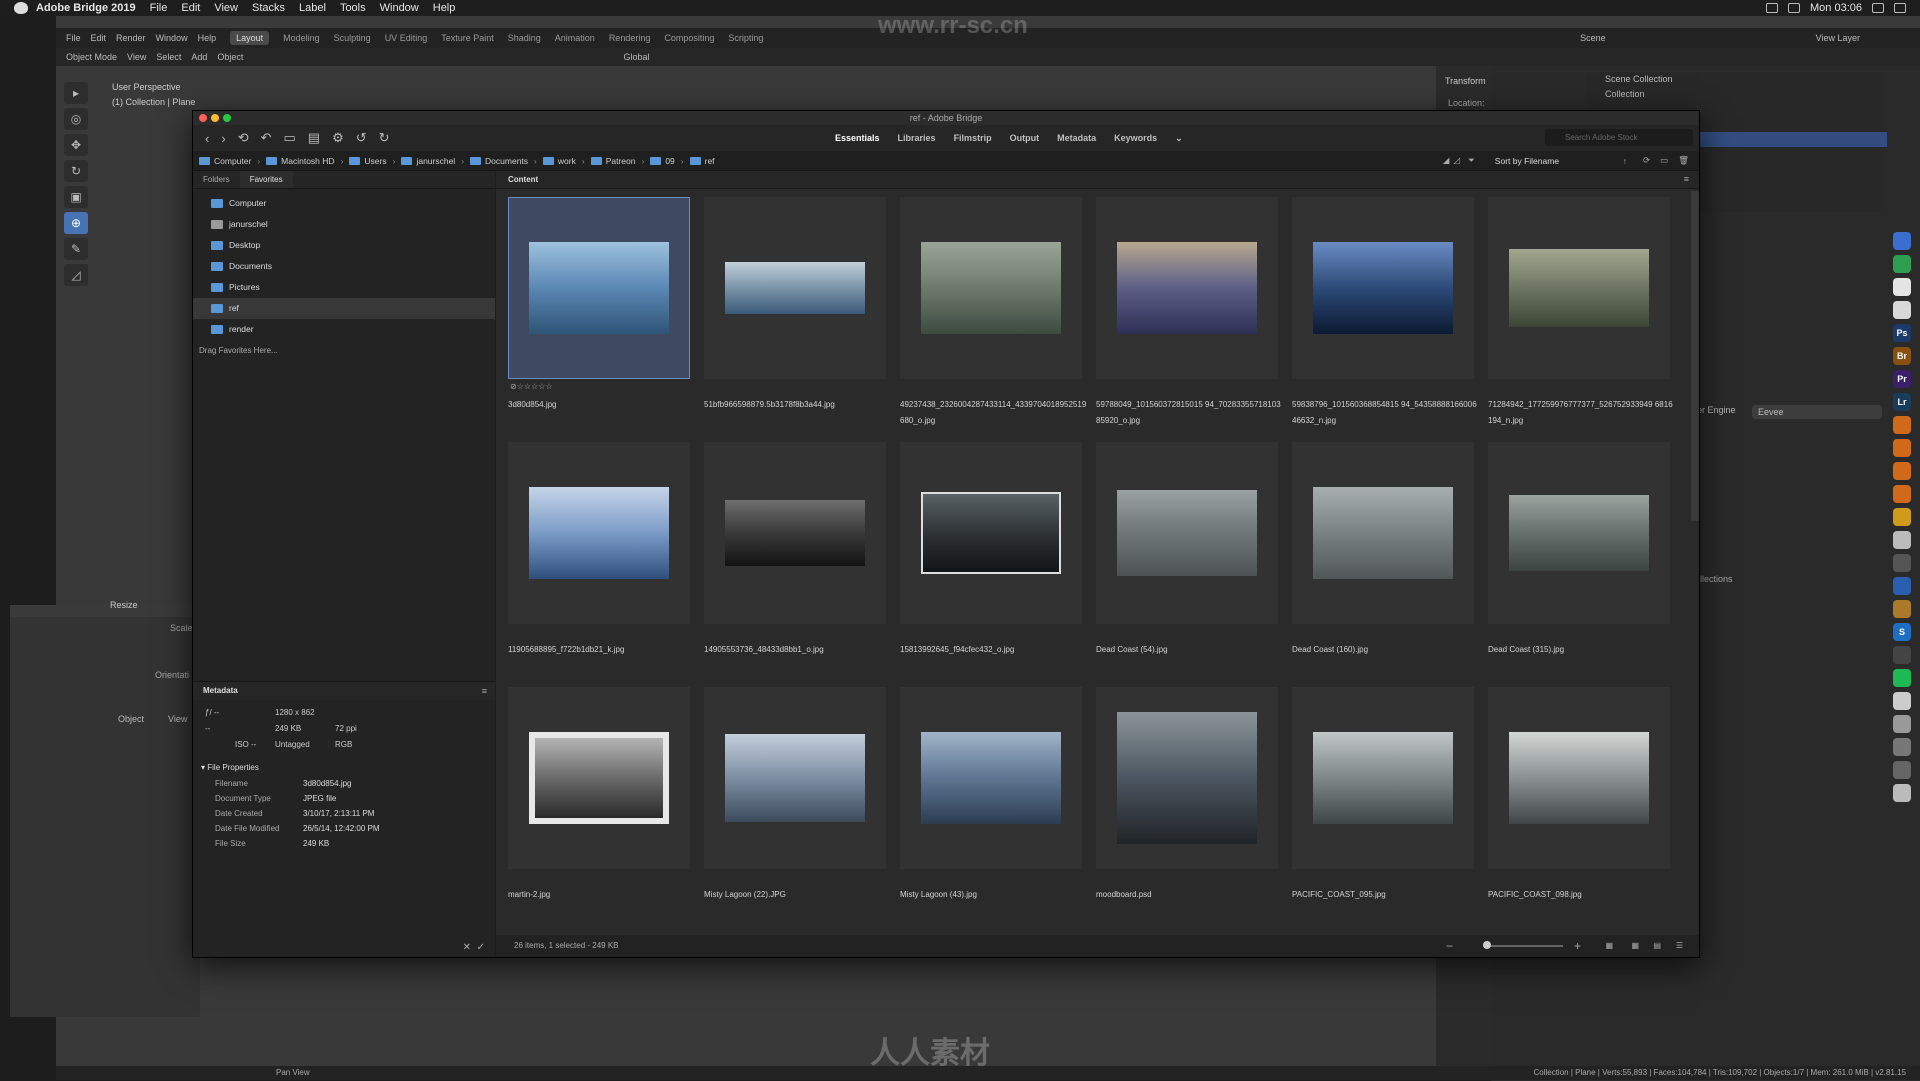 The width and height of the screenshot is (1920, 1081). I want to click on rating-filter-icon: ◢, so click(1446, 160).